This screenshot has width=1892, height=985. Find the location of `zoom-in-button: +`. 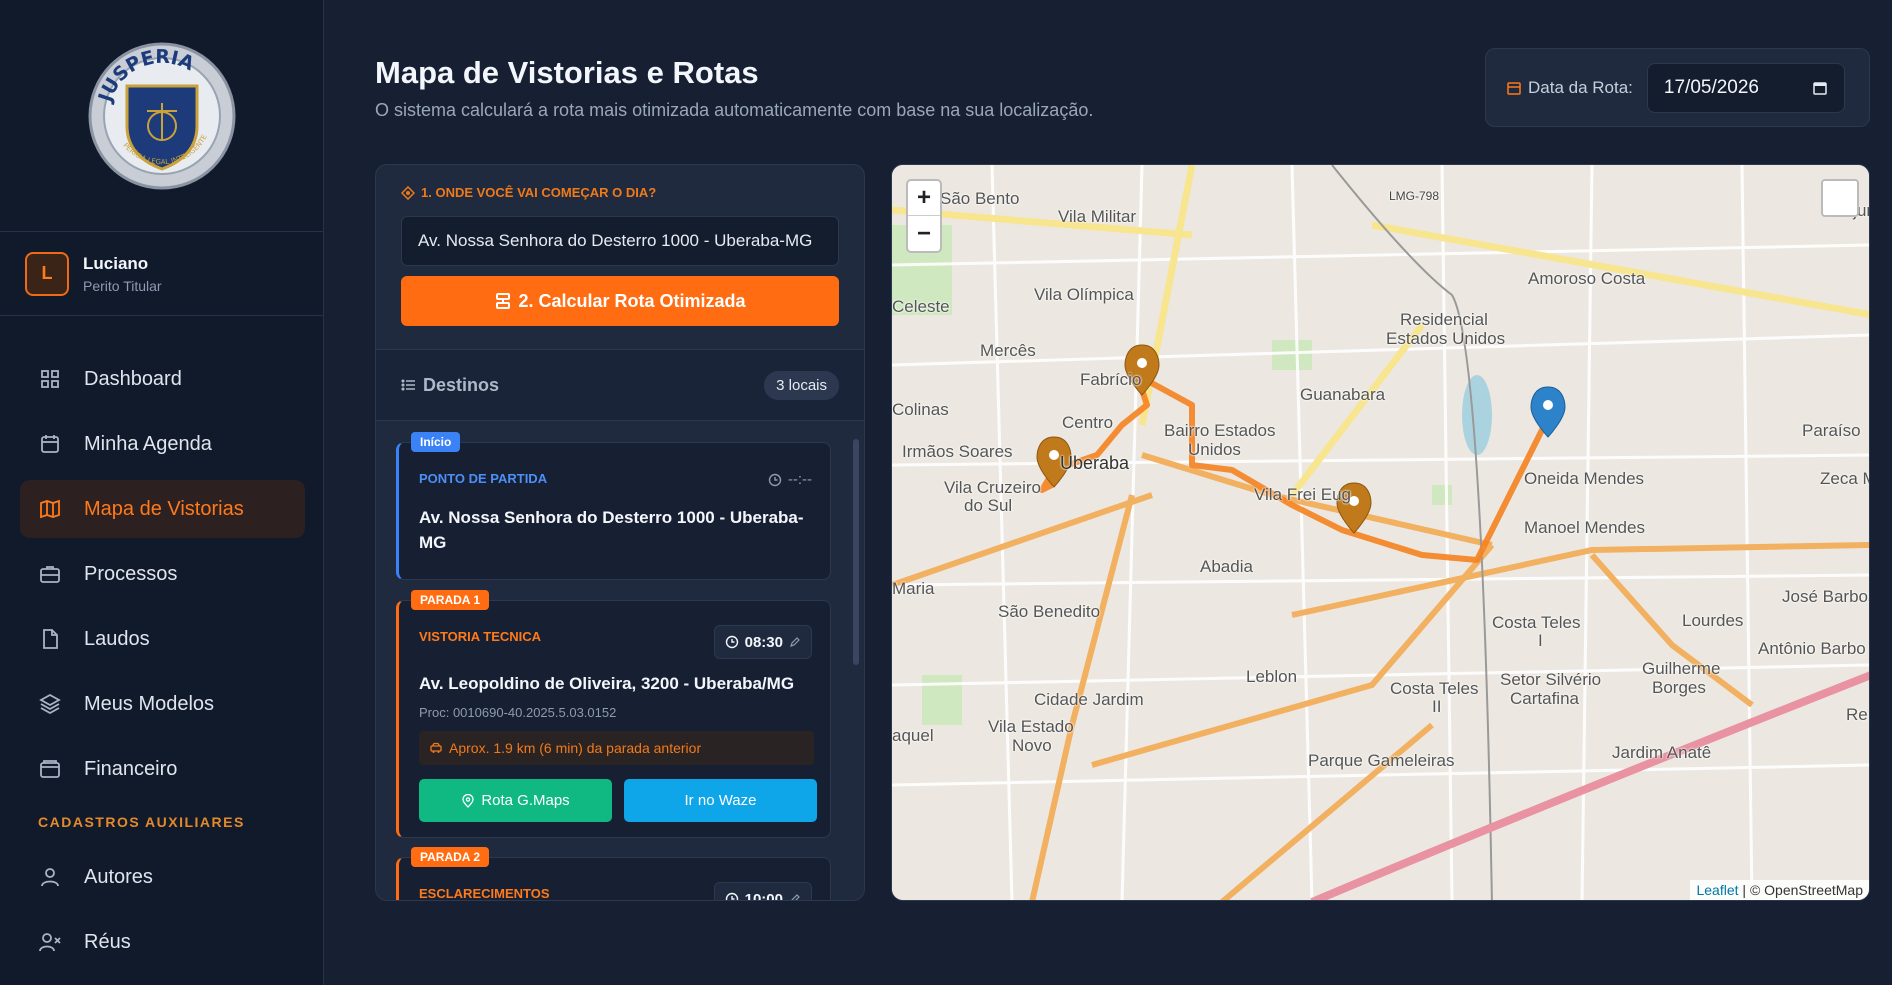

zoom-in-button: + is located at coordinates (924, 198).